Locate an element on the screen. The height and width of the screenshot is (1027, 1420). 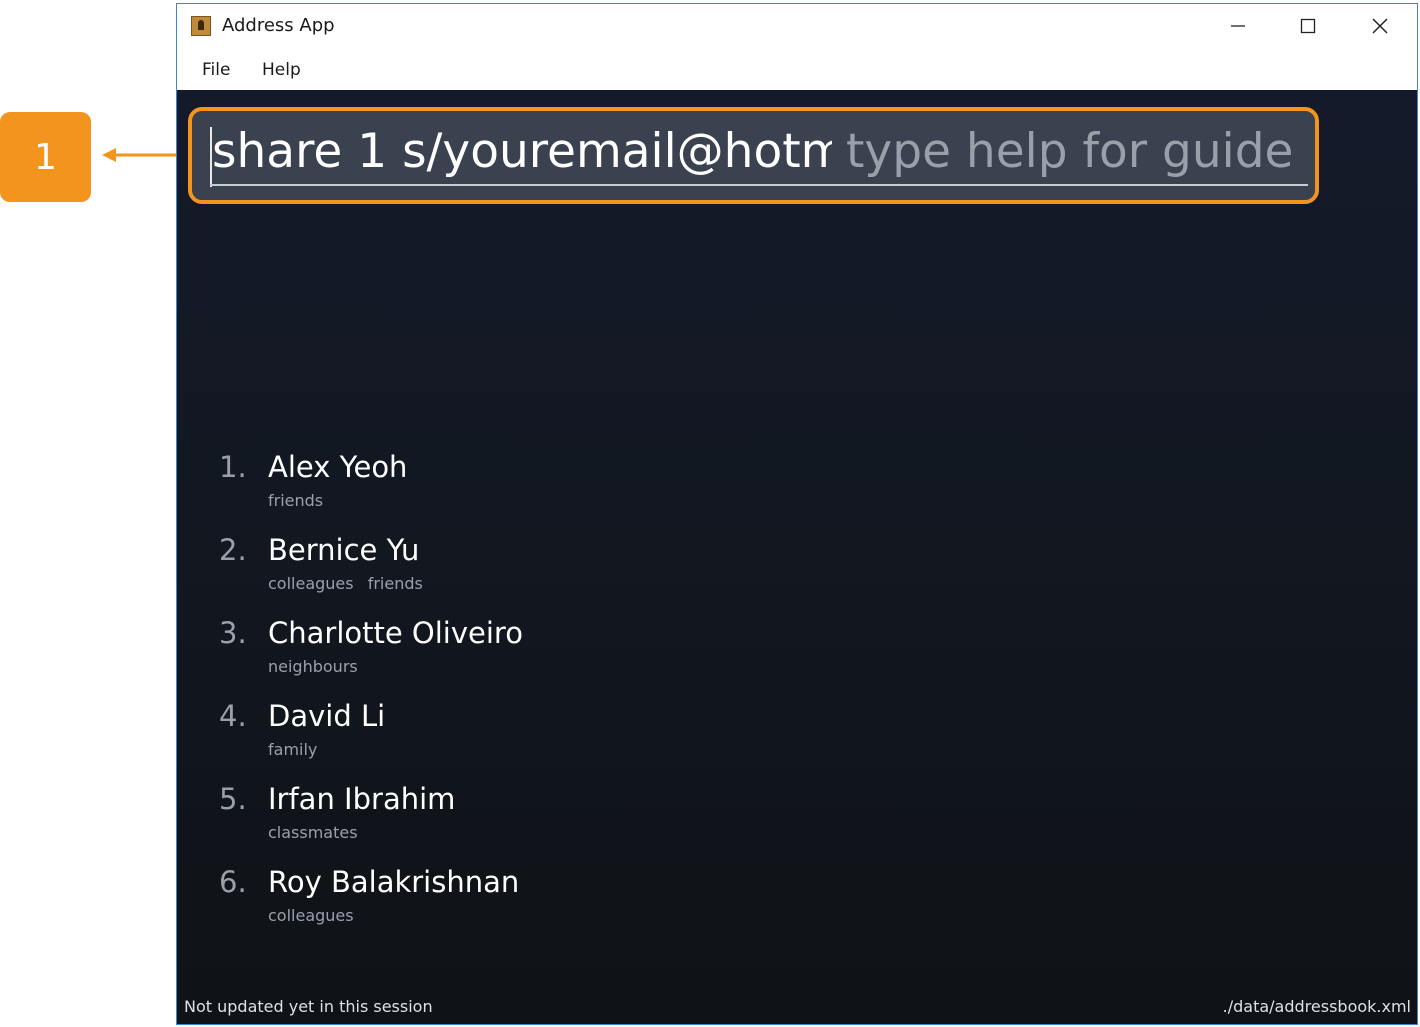
person-tags: family is located at coordinates (297, 749).